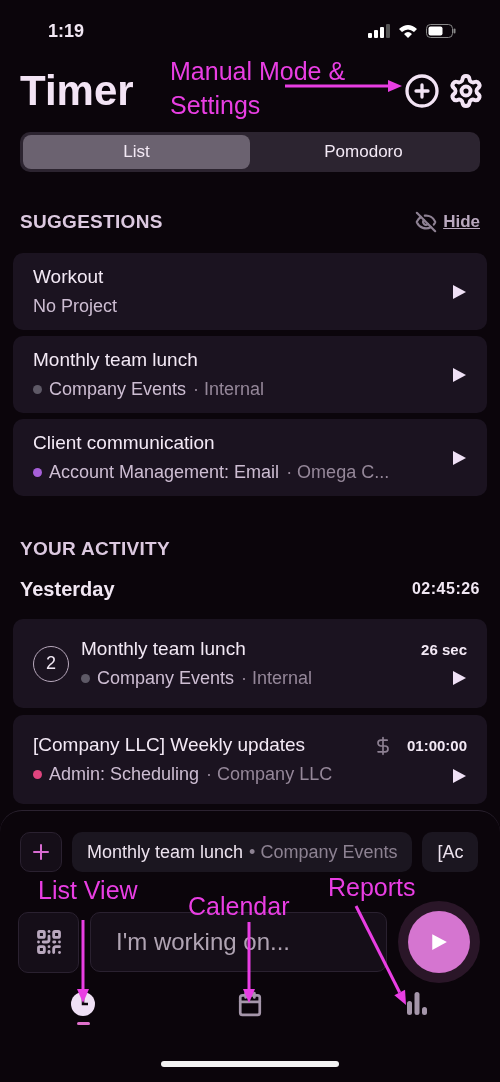 The image size is (500, 1082). I want to click on project-name: Account Management: Email, so click(164, 472).